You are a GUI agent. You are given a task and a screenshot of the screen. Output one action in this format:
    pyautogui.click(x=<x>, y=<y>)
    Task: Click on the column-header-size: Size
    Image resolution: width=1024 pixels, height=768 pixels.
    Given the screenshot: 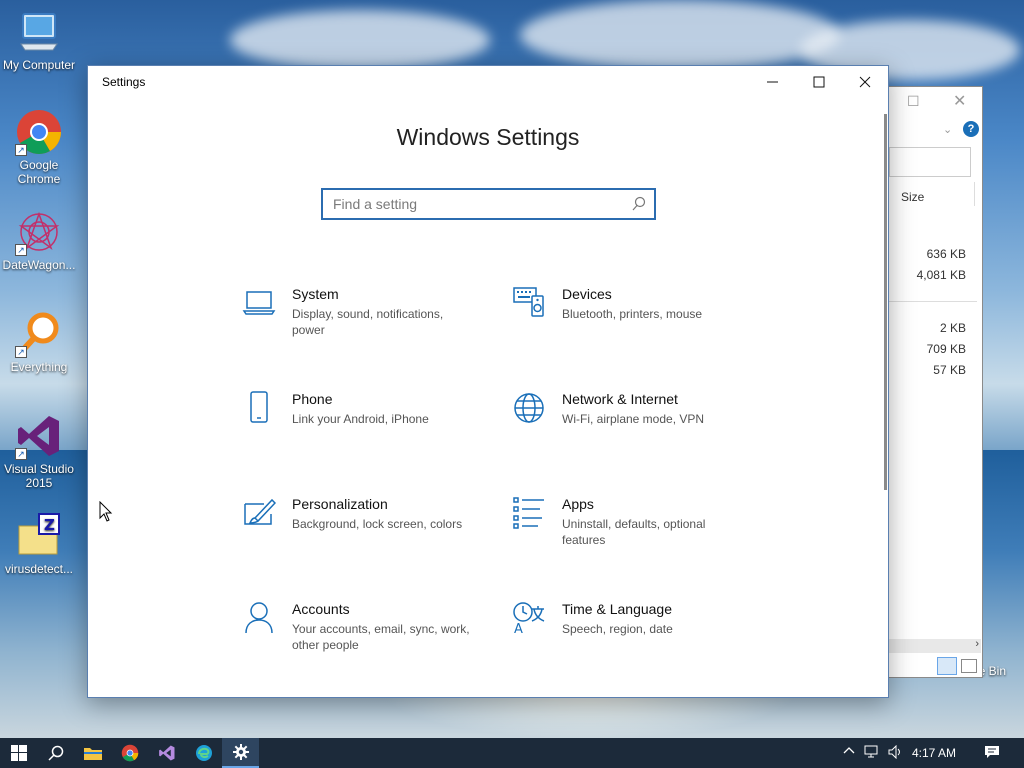 What is the action you would take?
    pyautogui.click(x=932, y=194)
    